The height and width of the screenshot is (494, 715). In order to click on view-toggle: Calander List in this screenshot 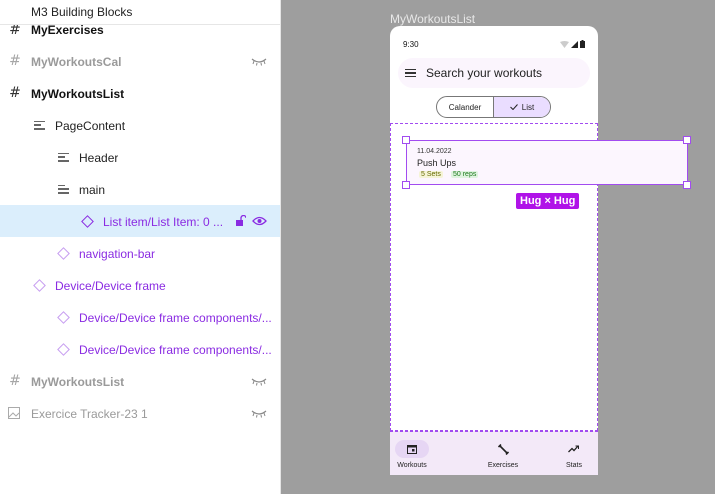, I will do `click(493, 107)`.